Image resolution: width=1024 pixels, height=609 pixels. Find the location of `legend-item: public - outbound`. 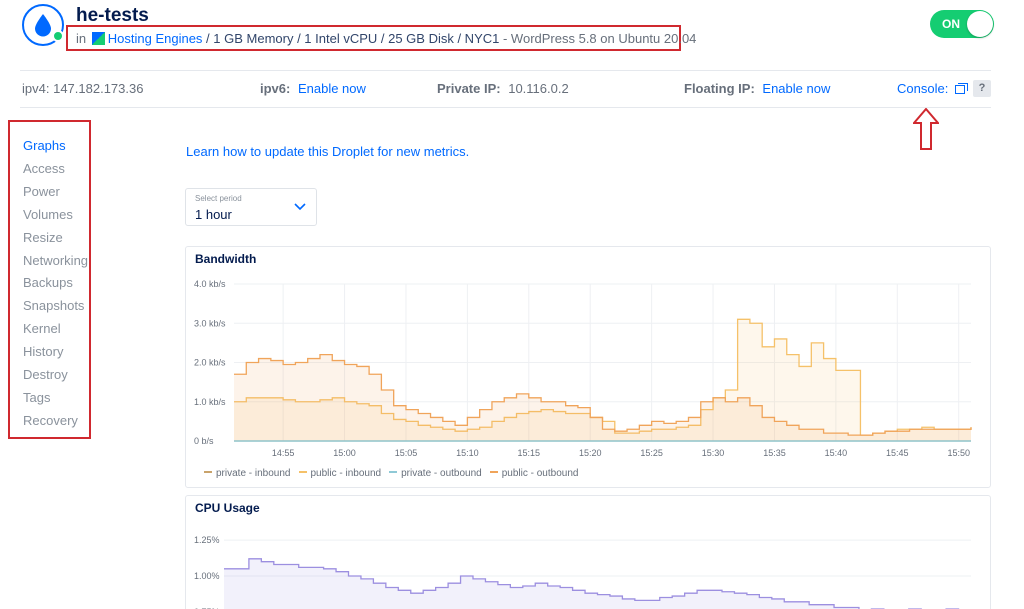

legend-item: public - outbound is located at coordinates (534, 473).